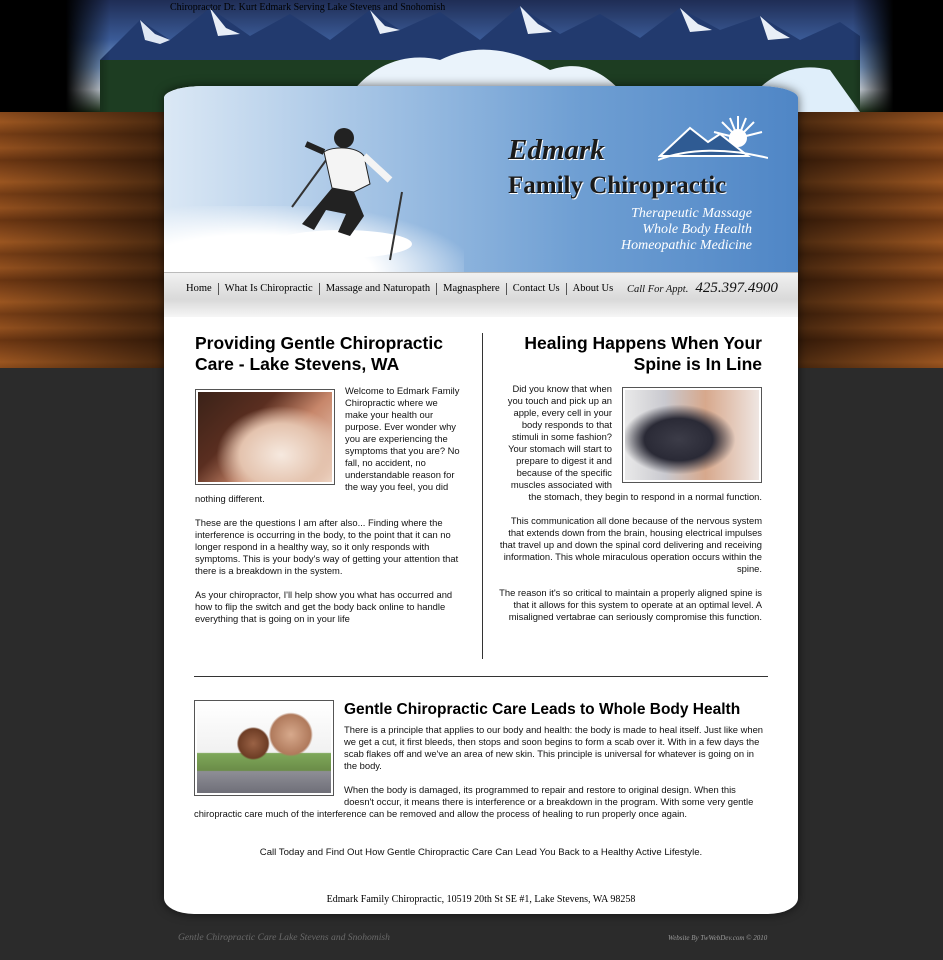  I want to click on call-for-appointment: Call For Appt. 425.397.4900, so click(702, 288).